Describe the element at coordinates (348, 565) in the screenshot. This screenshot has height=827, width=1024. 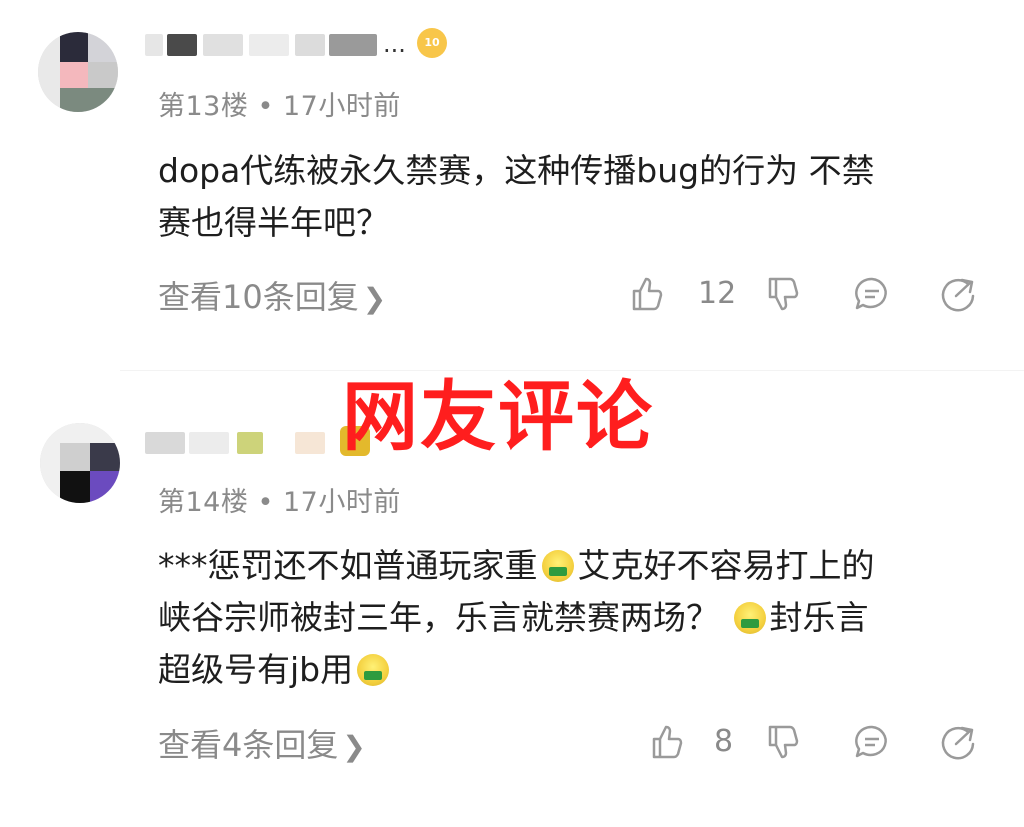
I see `comment-text-part: ***惩罚还不如普通玩家重` at that location.